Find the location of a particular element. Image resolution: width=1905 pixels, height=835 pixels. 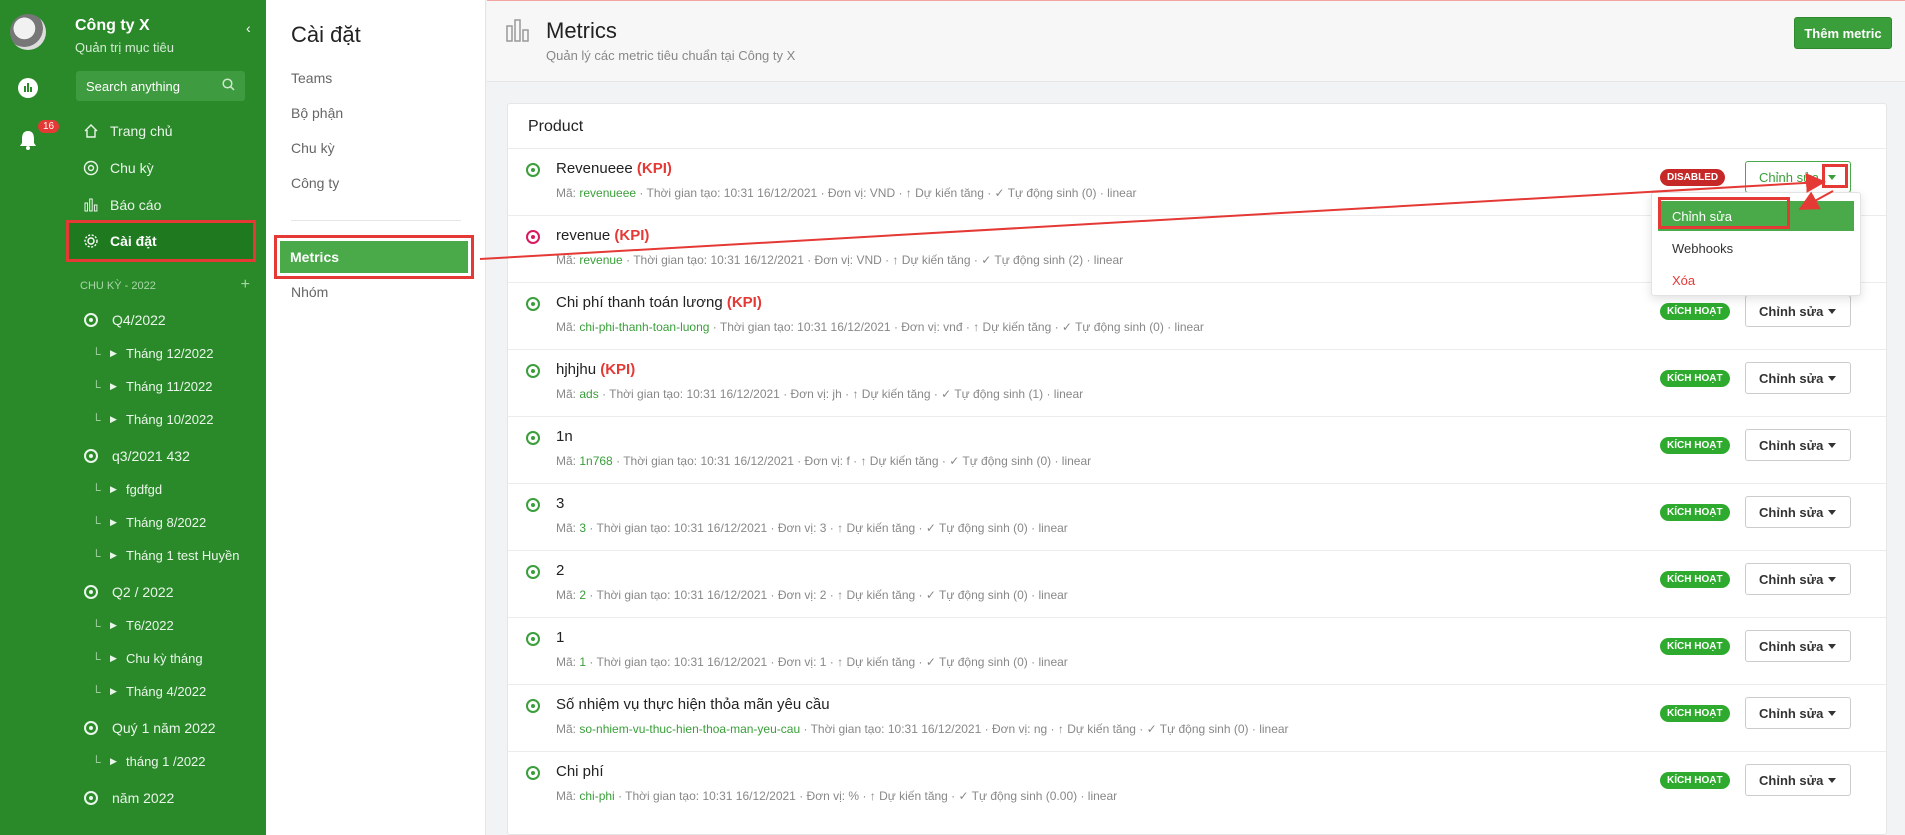

cycle-item: Q4/2022 is located at coordinates (125, 320).